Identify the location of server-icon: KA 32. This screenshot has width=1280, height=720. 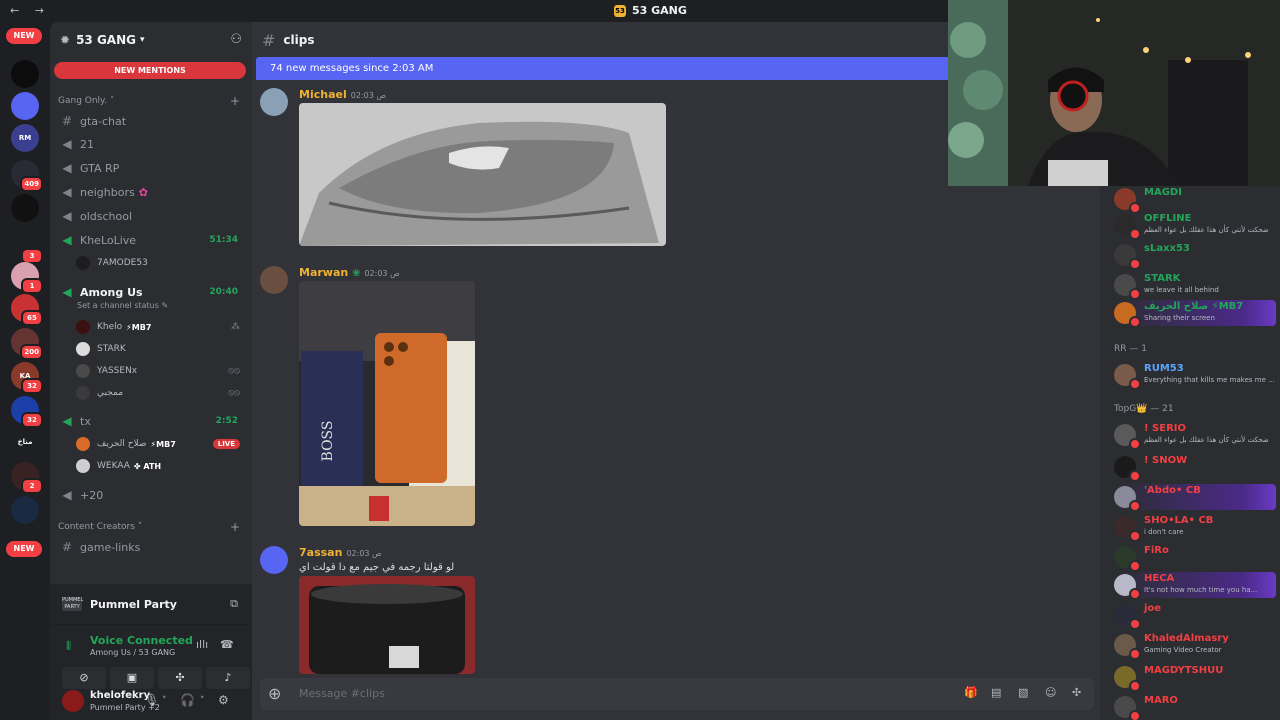
(27, 378).